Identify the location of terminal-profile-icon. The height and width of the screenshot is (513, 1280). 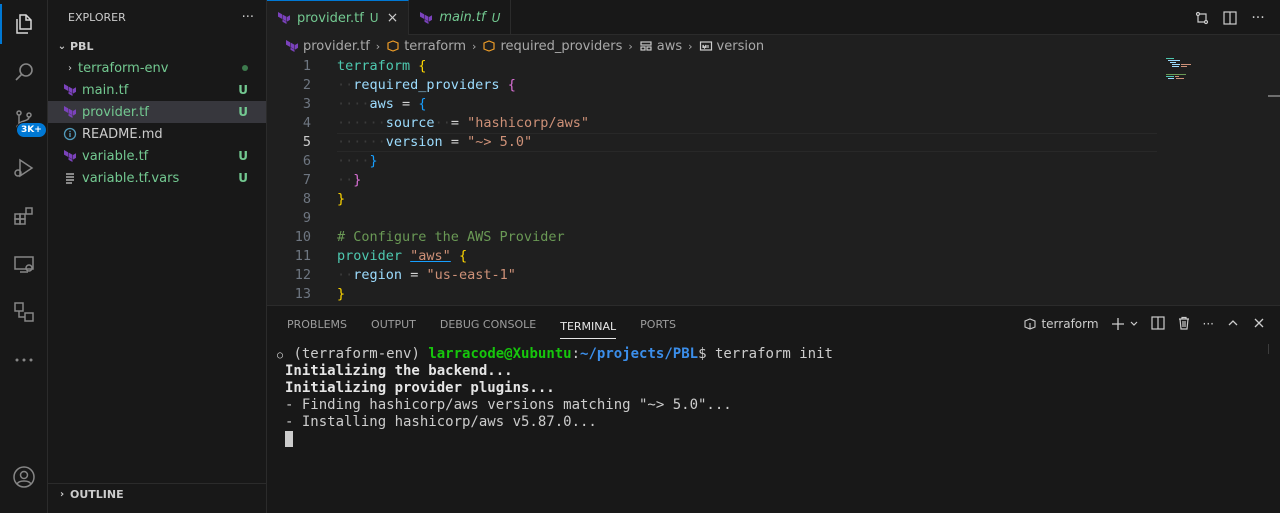
(1030, 324).